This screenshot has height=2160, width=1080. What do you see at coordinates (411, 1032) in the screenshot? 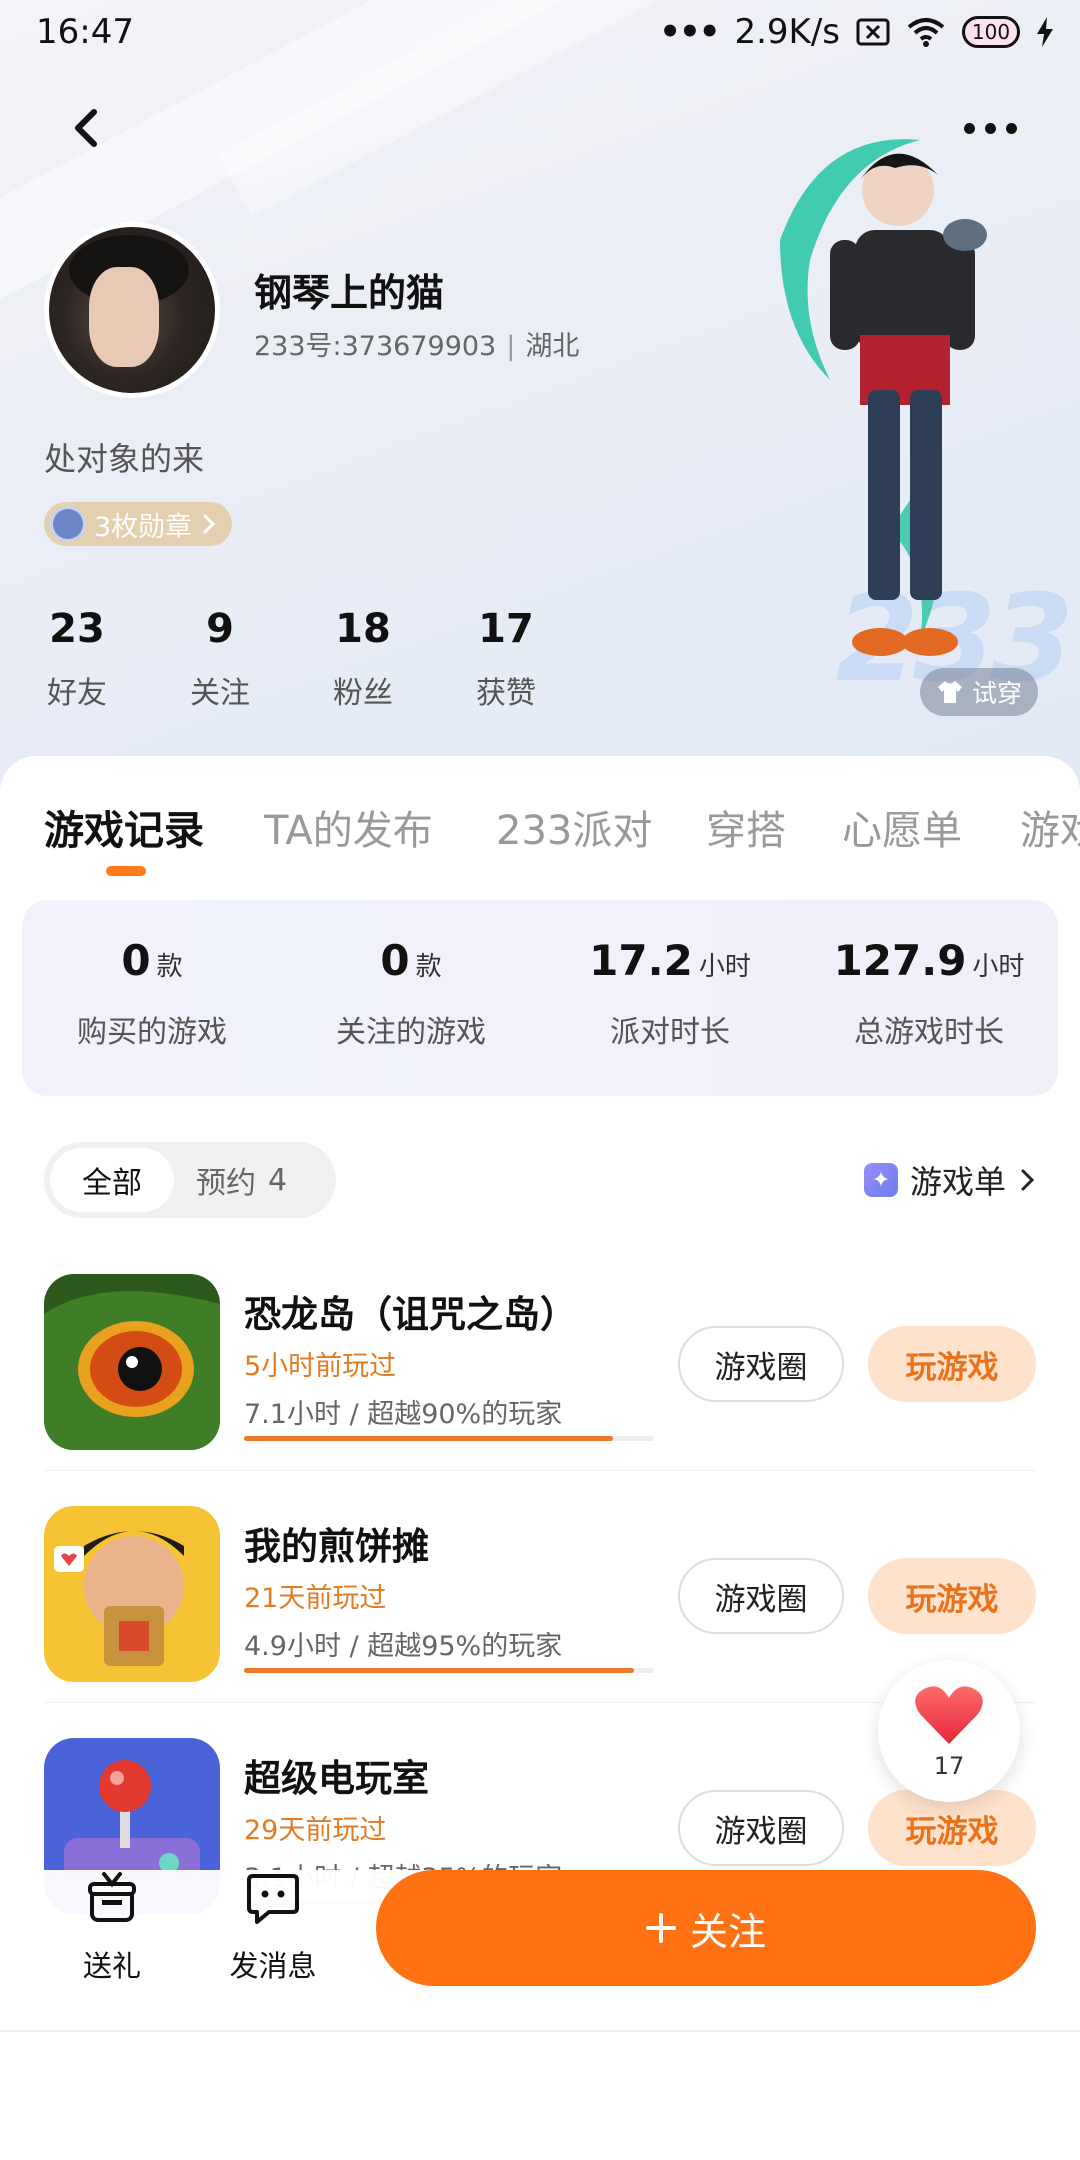
I see `summary-label: 关注的游戏` at bounding box center [411, 1032].